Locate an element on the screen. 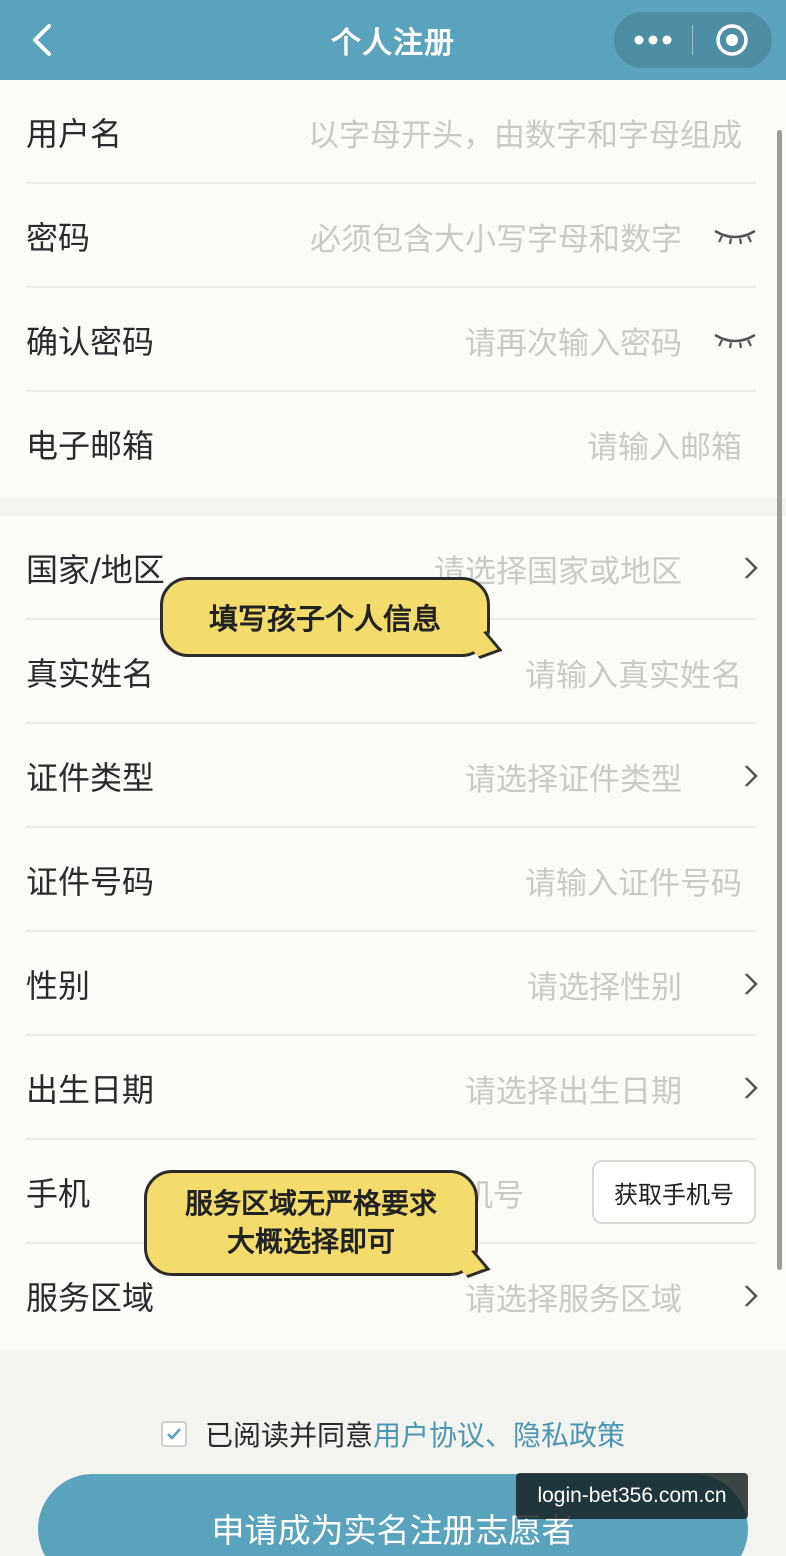  id-number-row: 证件号码 请输入证件号码 is located at coordinates (393, 880).